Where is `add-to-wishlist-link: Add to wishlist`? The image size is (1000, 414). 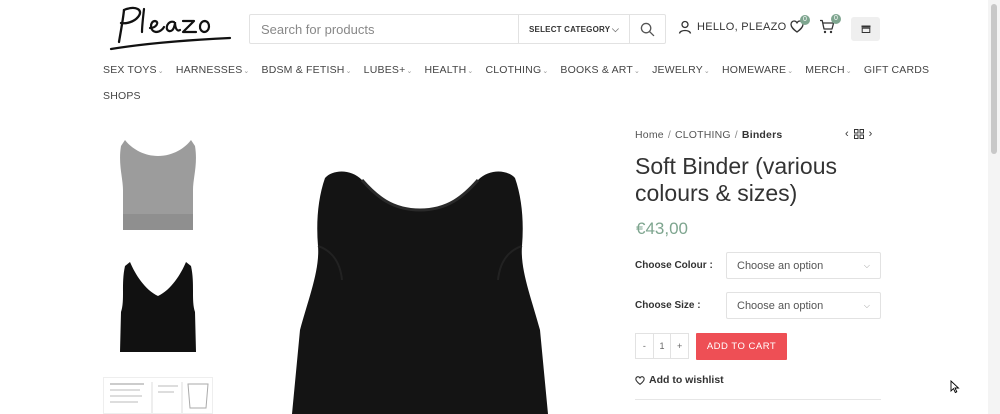
add-to-wishlist-link: Add to wishlist is located at coordinates (679, 380).